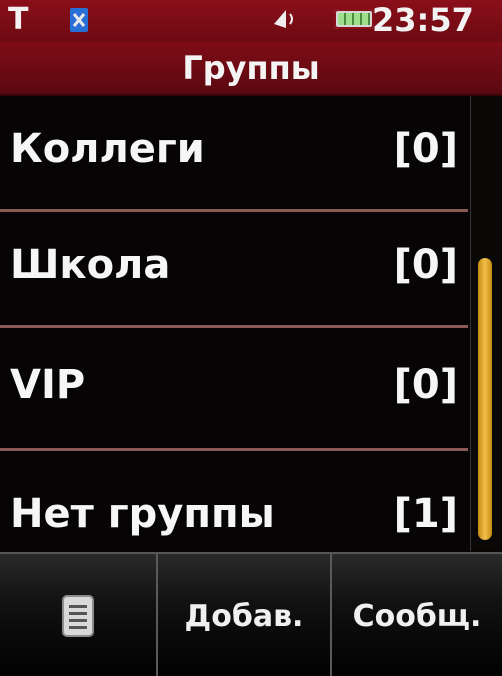  Describe the element at coordinates (48, 385) in the screenshot. I see `group-name: VIP` at that location.